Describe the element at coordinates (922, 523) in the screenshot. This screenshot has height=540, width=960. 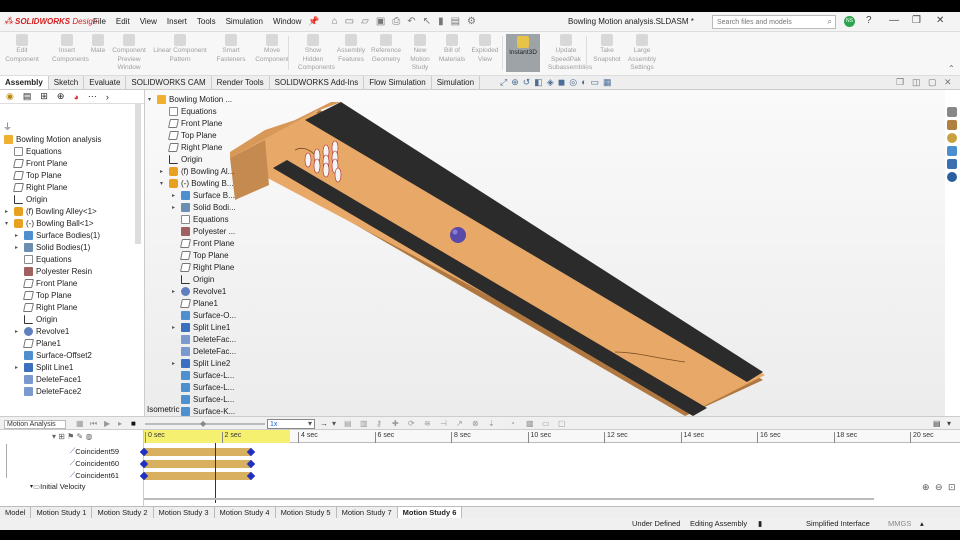
I see `units-dropdown-icon: ▴` at that location.